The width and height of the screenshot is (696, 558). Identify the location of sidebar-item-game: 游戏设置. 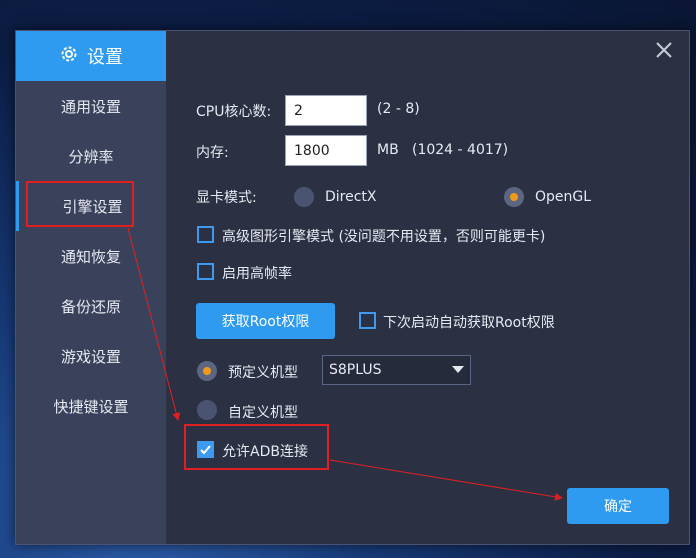
(91, 356).